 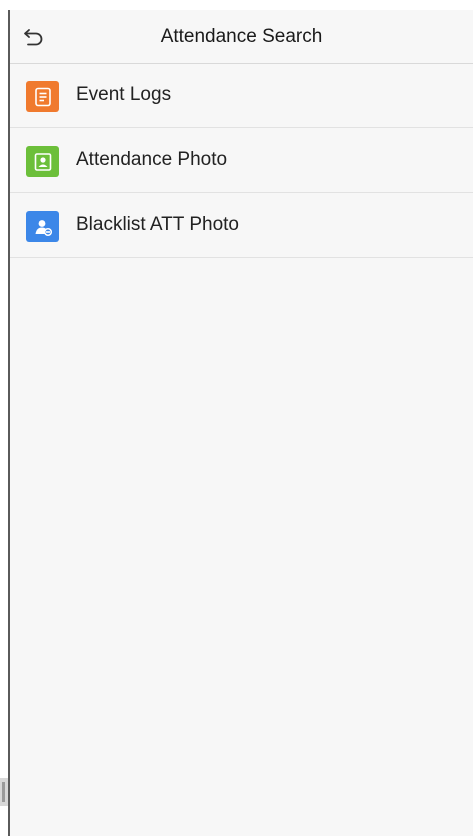 What do you see at coordinates (4, 792) in the screenshot?
I see `device-side-notch` at bounding box center [4, 792].